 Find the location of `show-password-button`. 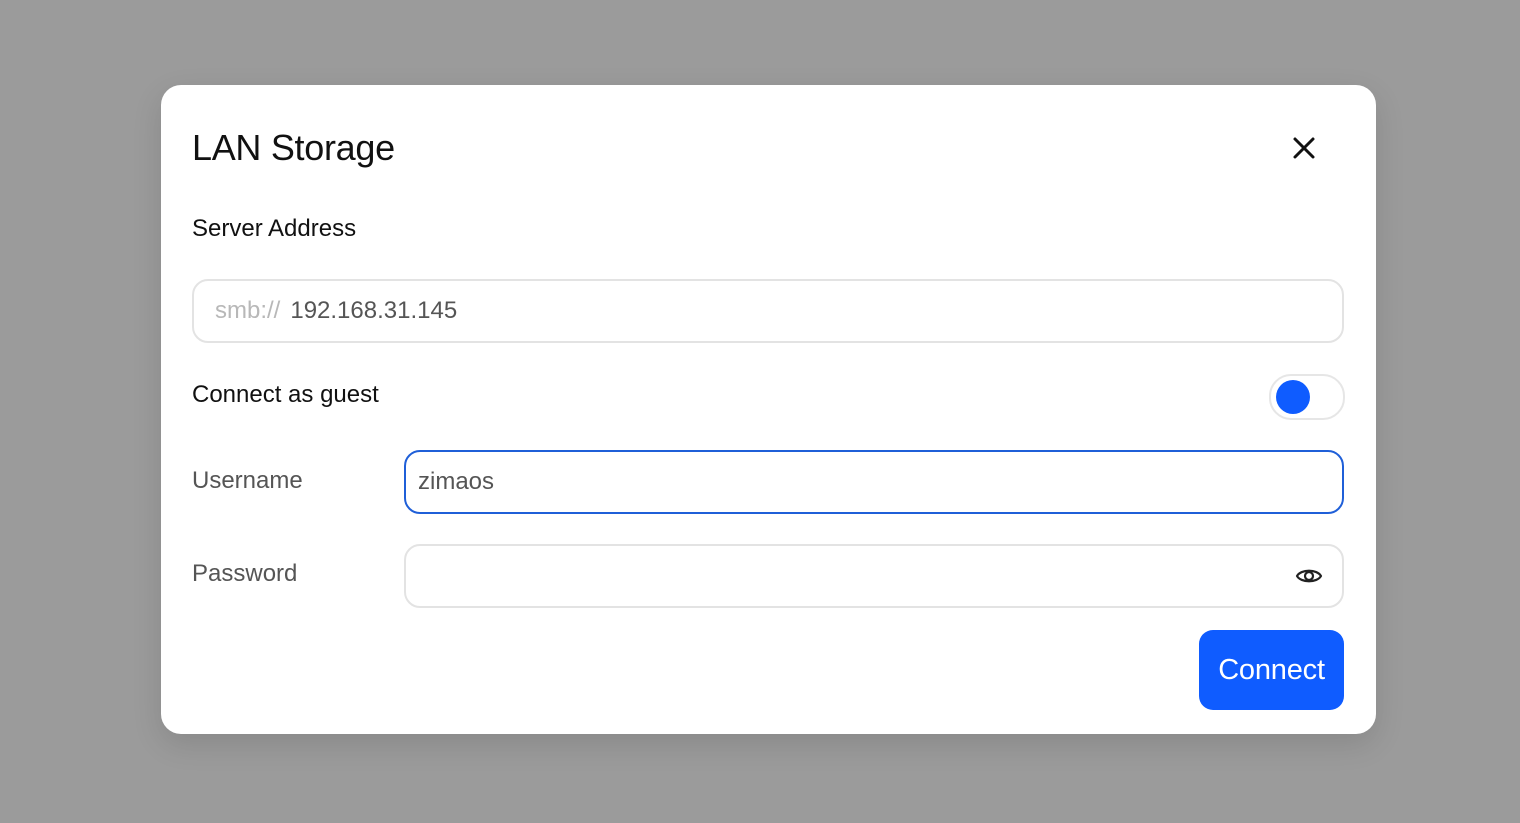

show-password-button is located at coordinates (1309, 576).